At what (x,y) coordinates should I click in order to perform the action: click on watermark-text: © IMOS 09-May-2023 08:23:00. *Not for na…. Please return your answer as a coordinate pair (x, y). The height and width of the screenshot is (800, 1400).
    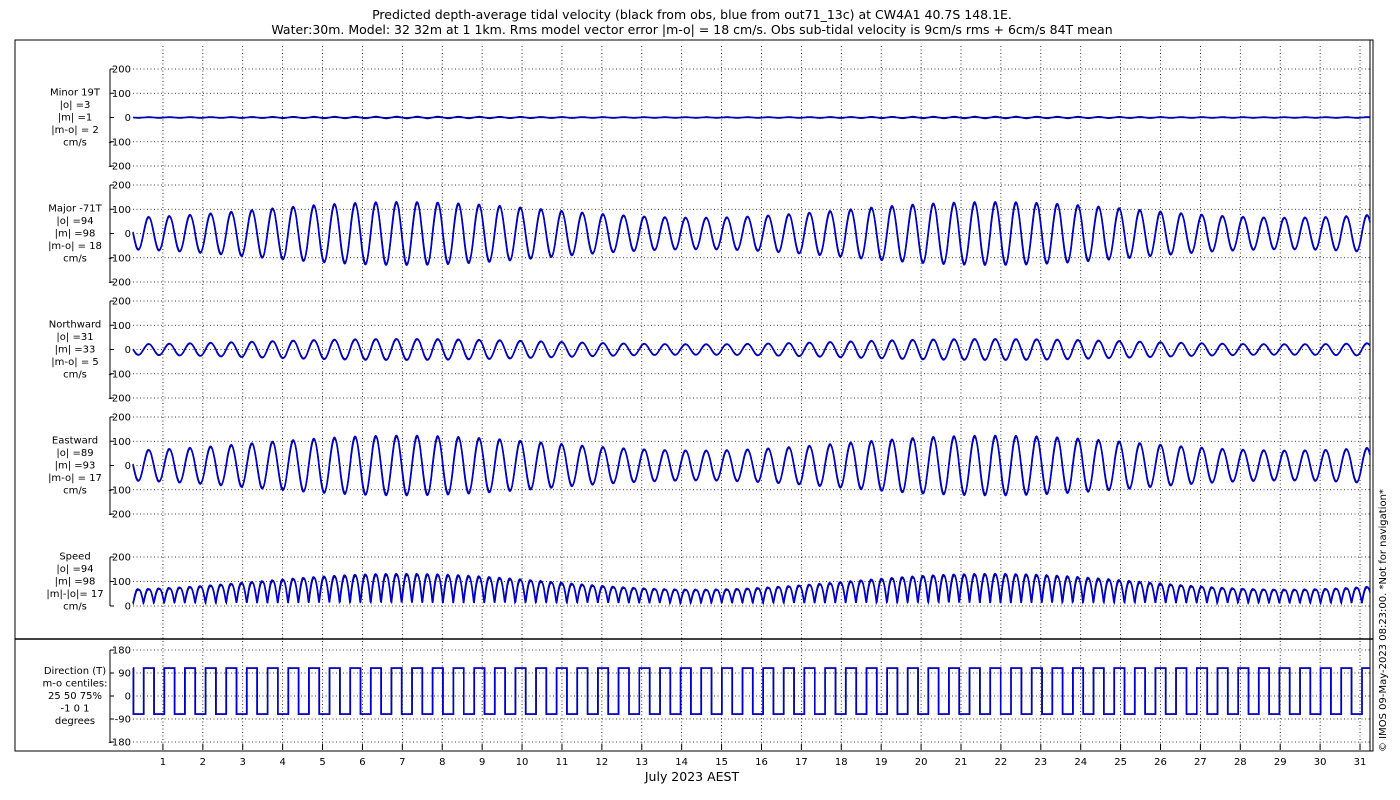
    Looking at the image, I should click on (1383, 620).